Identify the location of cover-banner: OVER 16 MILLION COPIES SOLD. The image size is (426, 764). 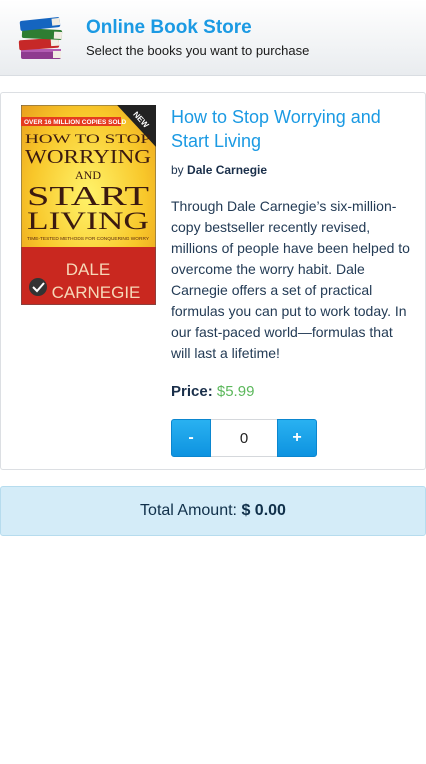
(75, 122).